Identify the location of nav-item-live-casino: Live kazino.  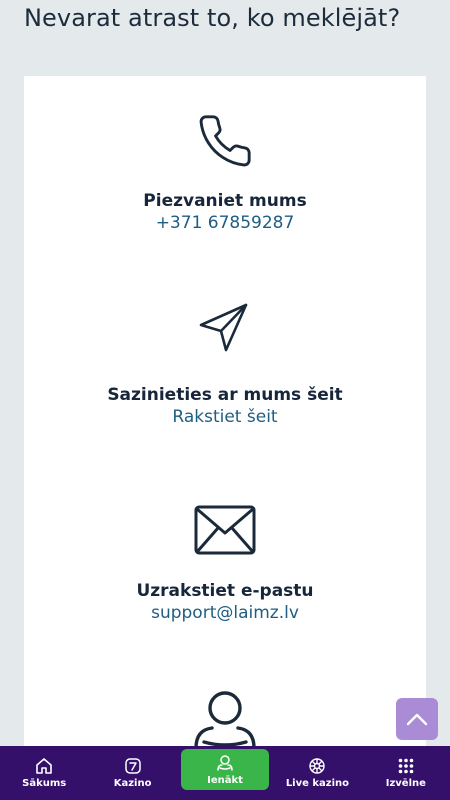
(317, 773).